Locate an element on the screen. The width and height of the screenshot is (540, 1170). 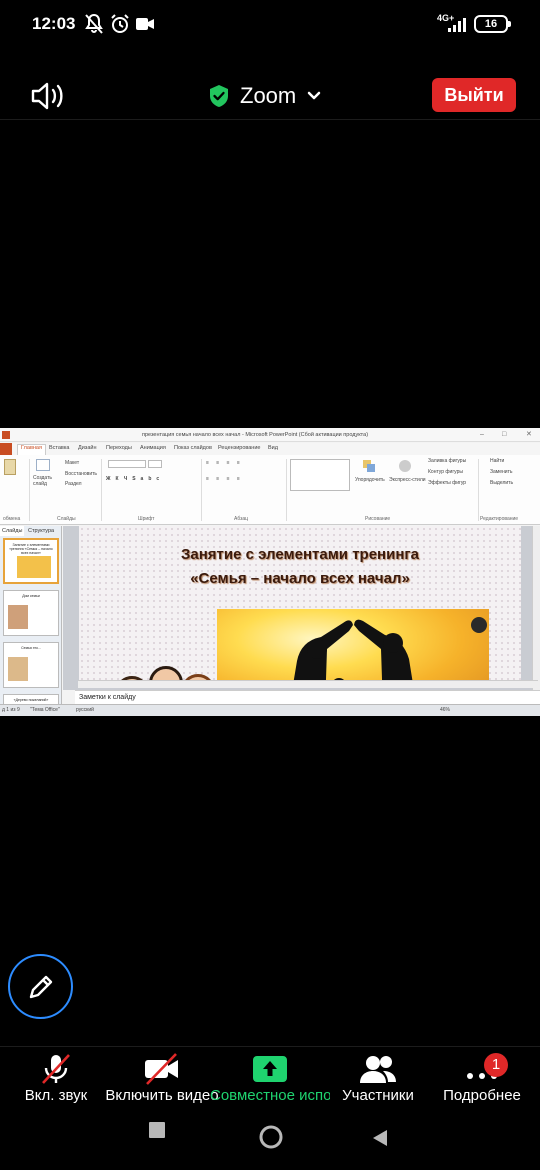
pp-align-buttons: ≡ ≡ ≡ ≡ is located at coordinates (224, 479).